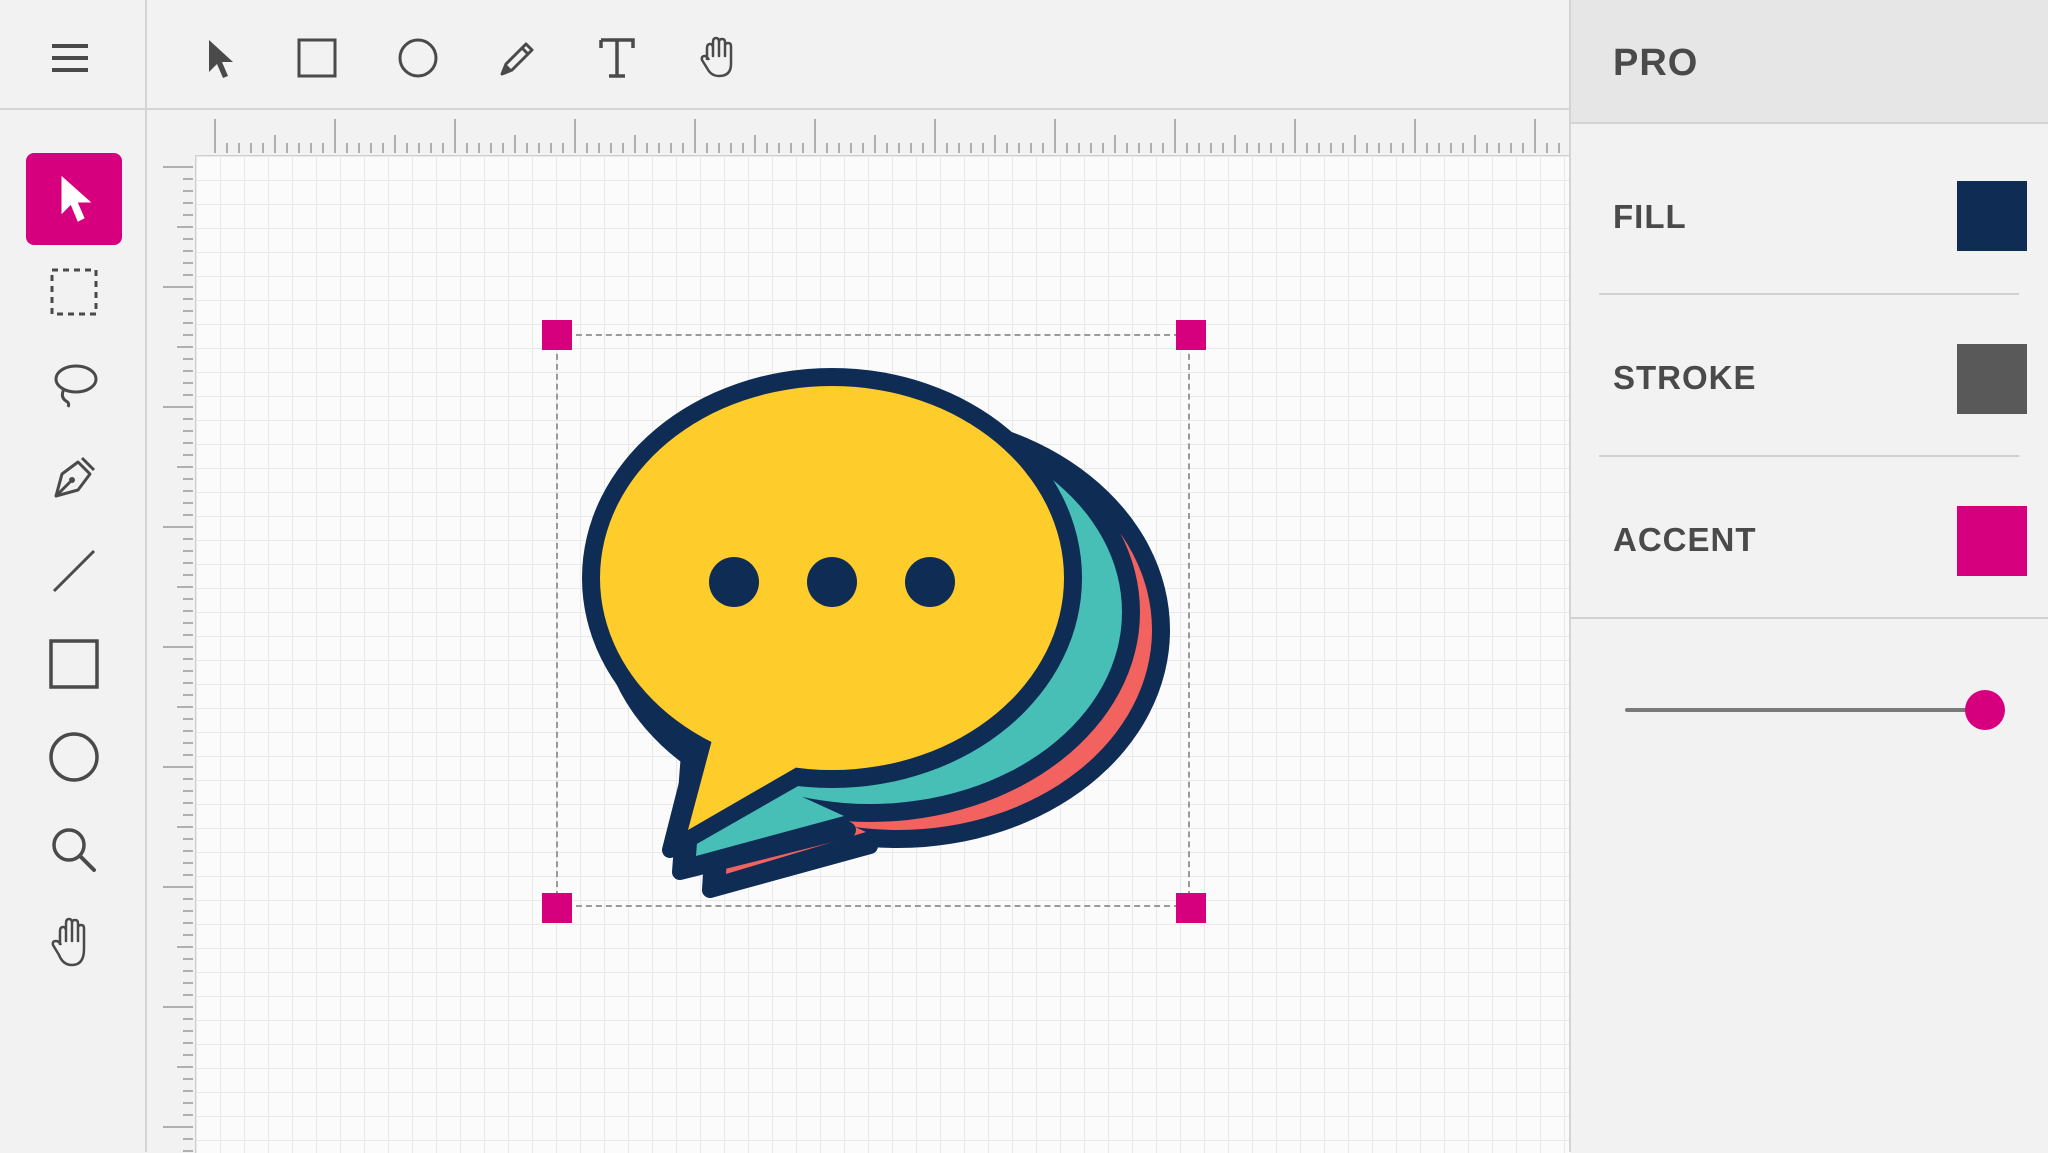 This screenshot has height=1153, width=2048. I want to click on marquee-select-icon, so click(74, 292).